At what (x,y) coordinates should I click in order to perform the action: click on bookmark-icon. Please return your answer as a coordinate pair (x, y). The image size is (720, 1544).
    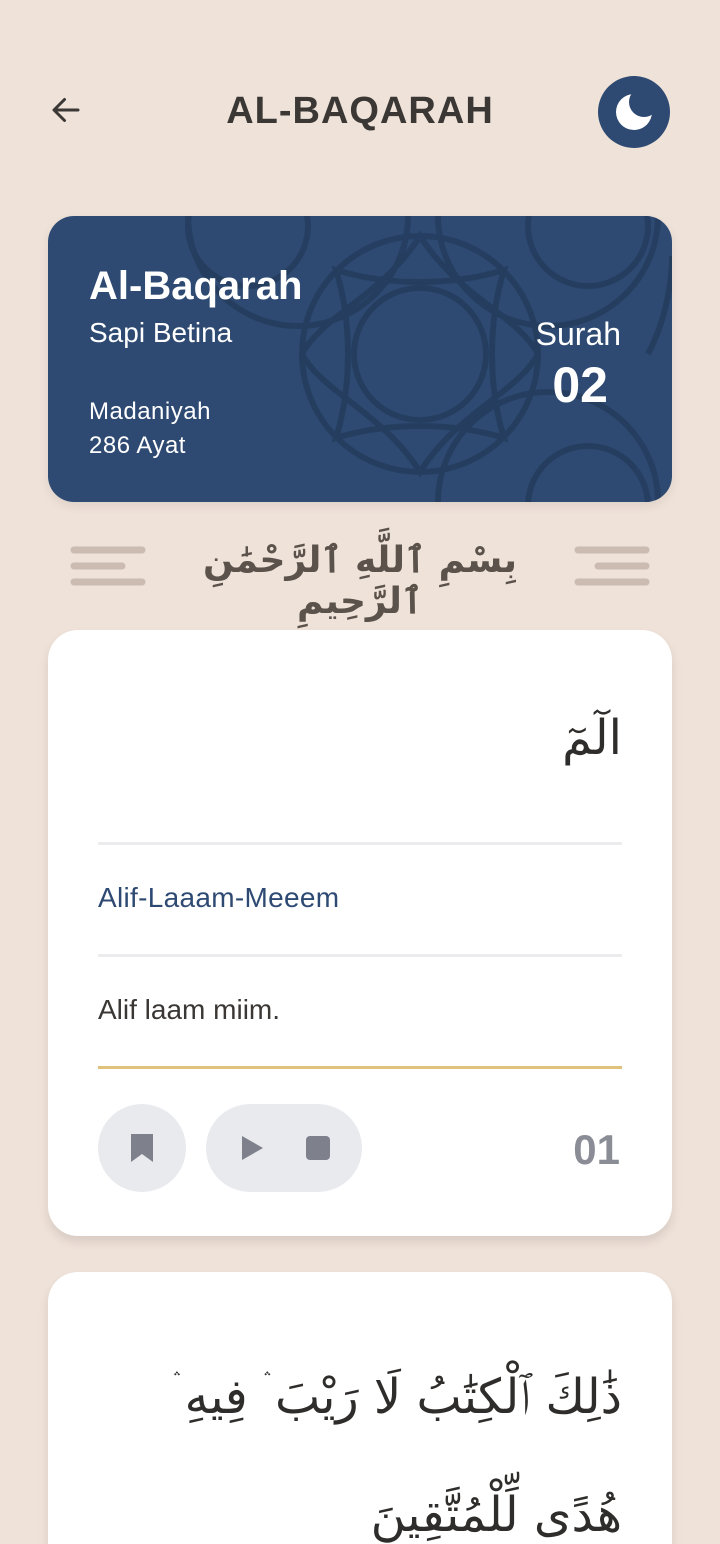
    Looking at the image, I should click on (142, 1148).